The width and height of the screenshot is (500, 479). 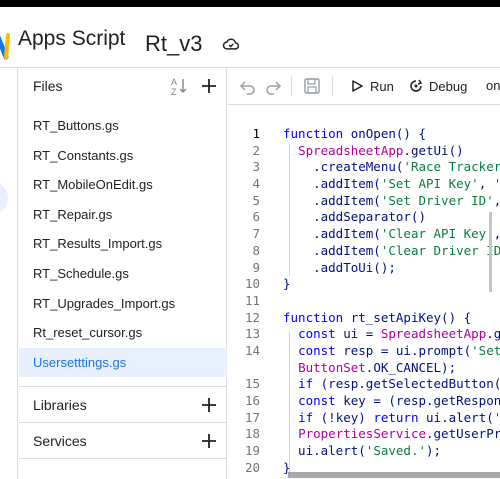 I want to click on code-line: 17 if (!key) return ui.alert('N, so click(x=364, y=418).